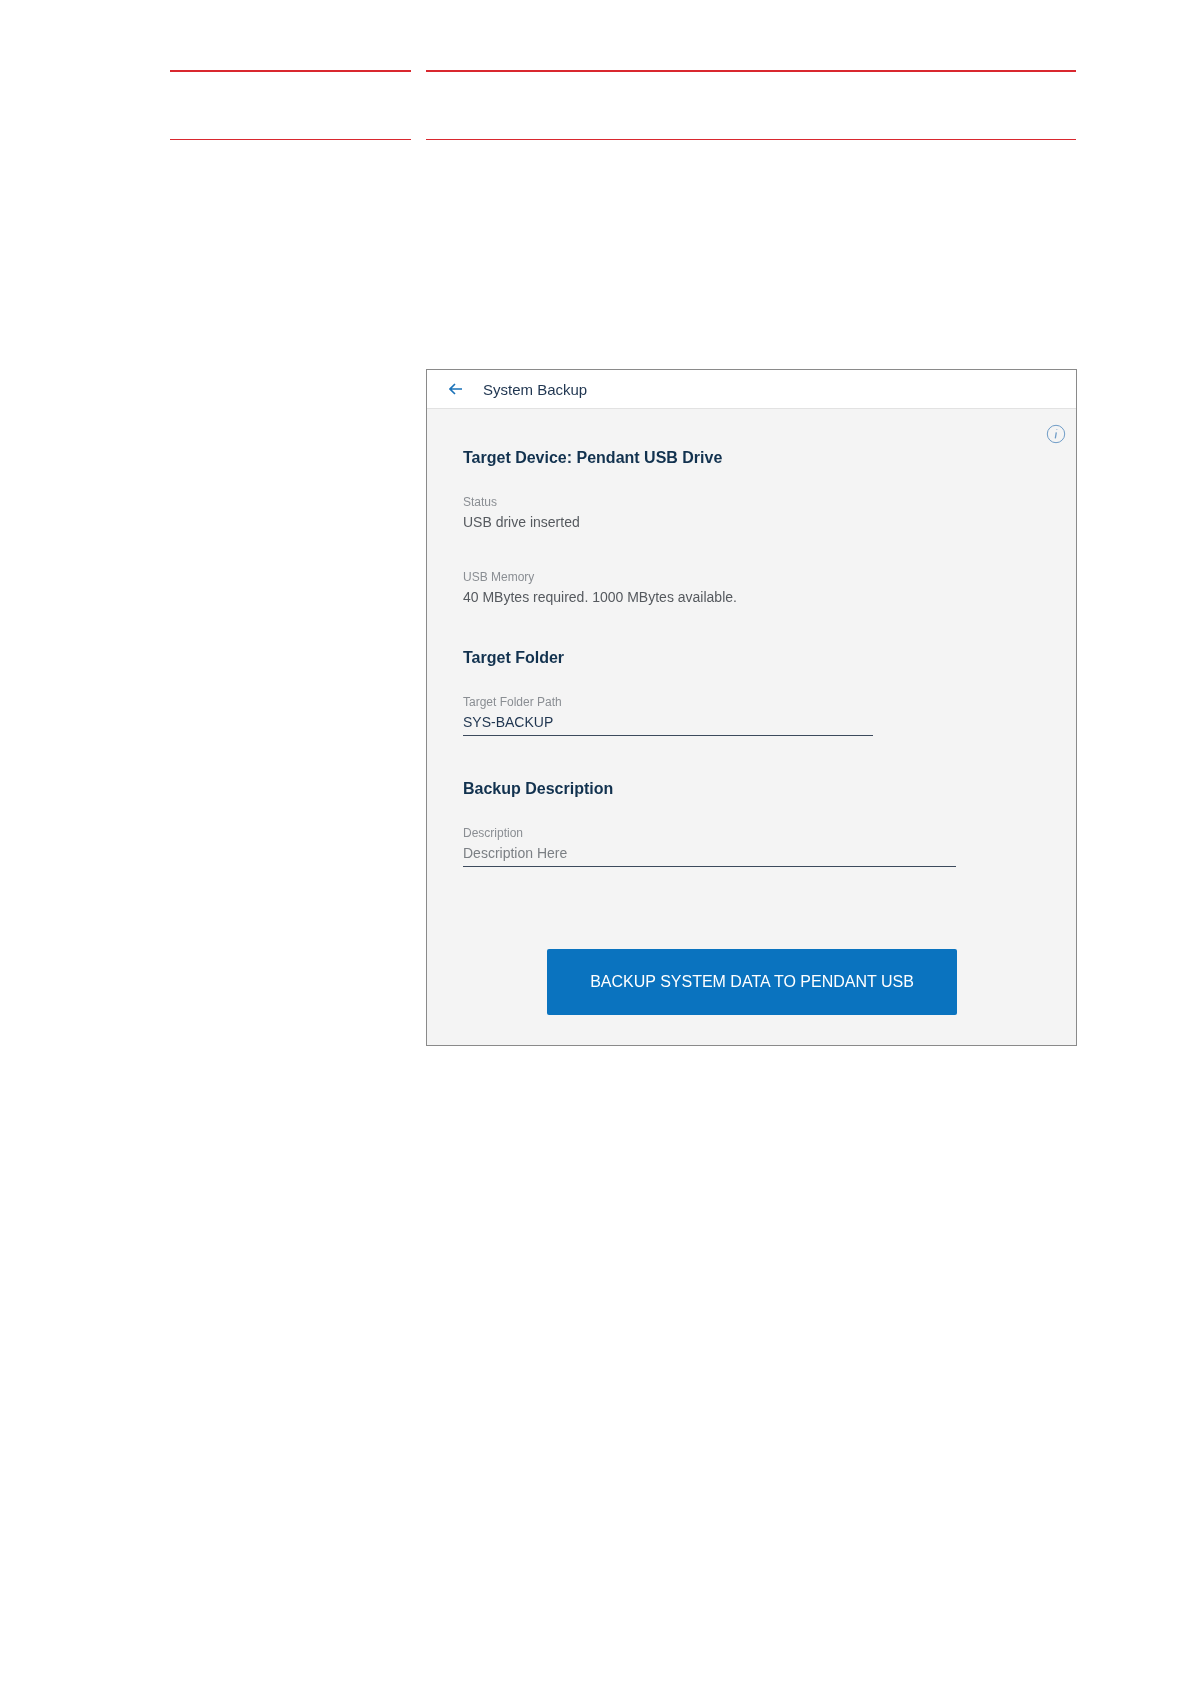 The image size is (1191, 1684). Describe the element at coordinates (668, 725) in the screenshot. I see `folder-path-field: SYS-BACKUP` at that location.